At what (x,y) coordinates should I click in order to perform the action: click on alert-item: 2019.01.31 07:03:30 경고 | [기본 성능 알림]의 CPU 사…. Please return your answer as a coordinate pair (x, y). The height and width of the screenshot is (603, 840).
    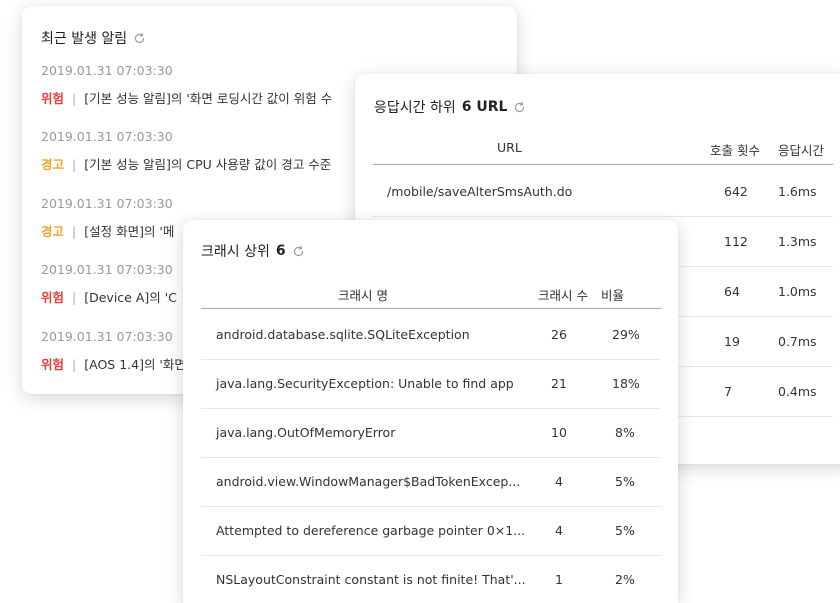
    Looking at the image, I should click on (186, 151).